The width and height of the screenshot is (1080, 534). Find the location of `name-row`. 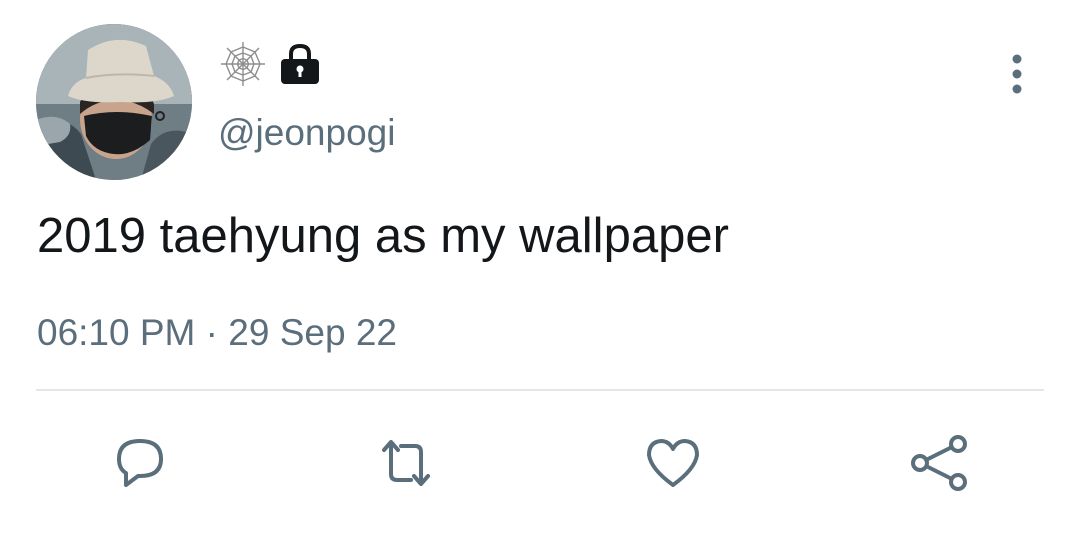

name-row is located at coordinates (270, 66).